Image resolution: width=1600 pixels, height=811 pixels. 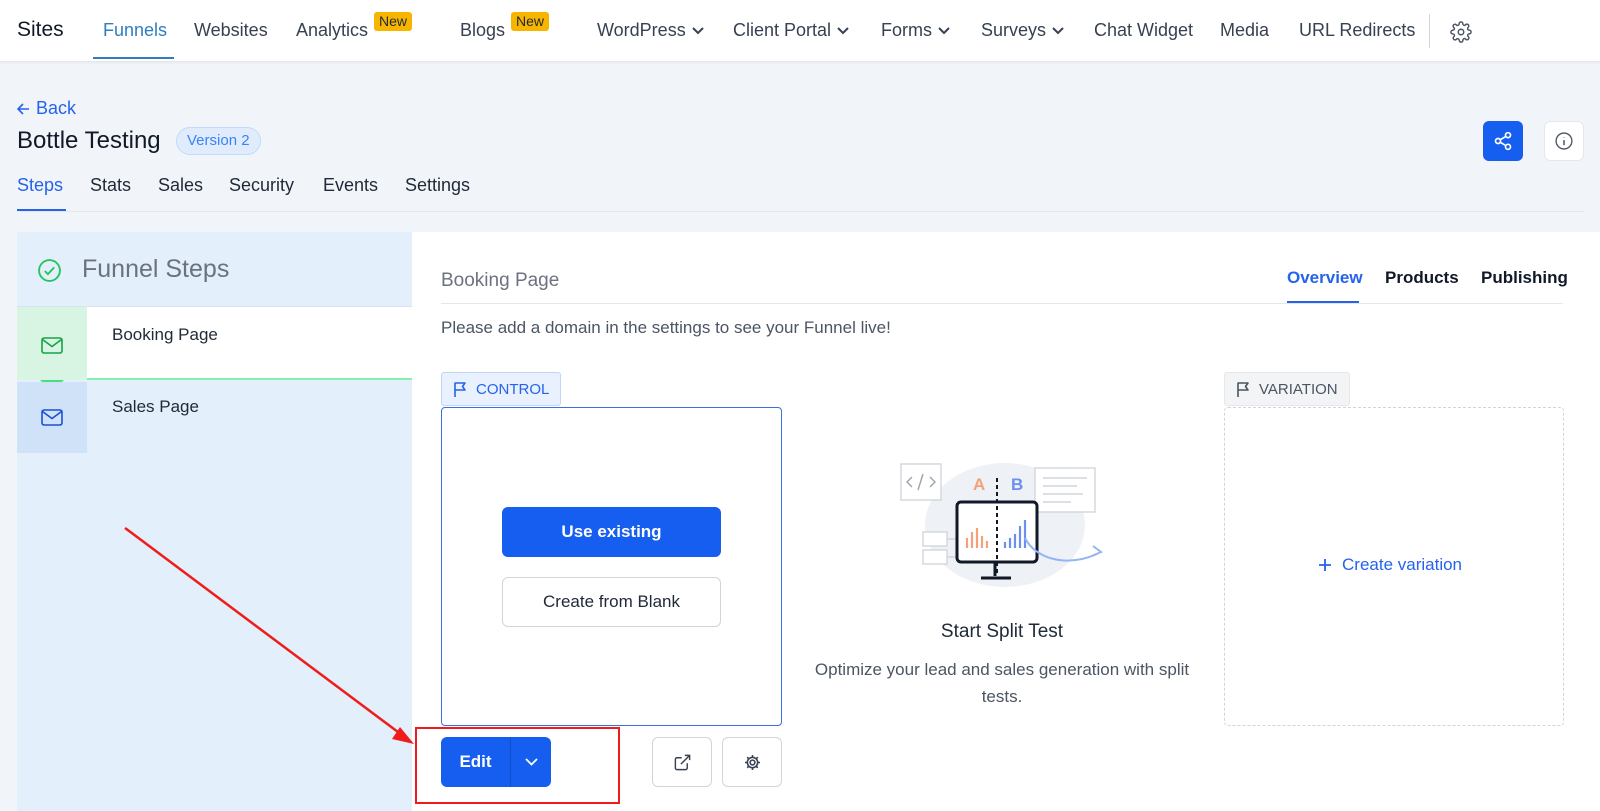 What do you see at coordinates (1422, 278) in the screenshot?
I see `tab-products: Products` at bounding box center [1422, 278].